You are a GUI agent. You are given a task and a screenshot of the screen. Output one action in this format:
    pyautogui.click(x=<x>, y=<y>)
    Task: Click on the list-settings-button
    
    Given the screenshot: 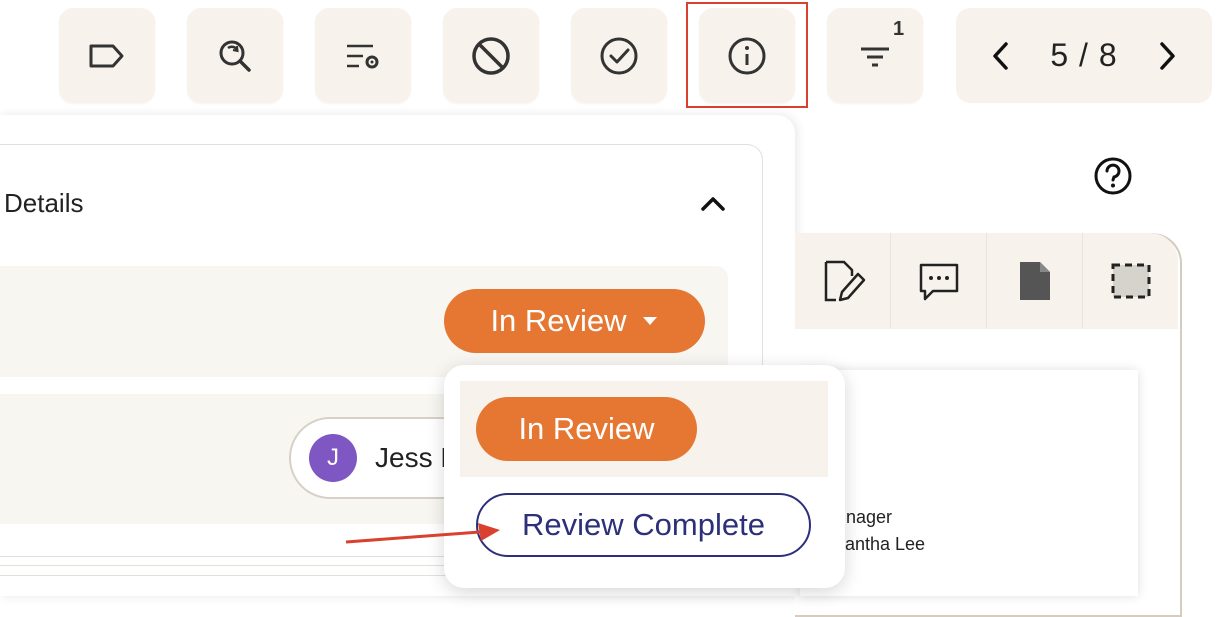 What is the action you would take?
    pyautogui.click(x=363, y=55)
    